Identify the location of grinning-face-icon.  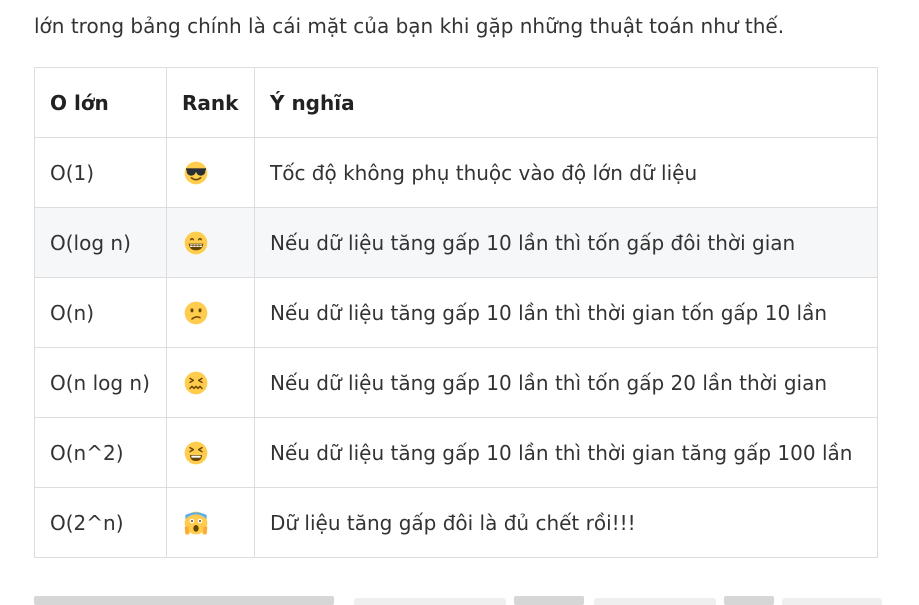
(196, 243).